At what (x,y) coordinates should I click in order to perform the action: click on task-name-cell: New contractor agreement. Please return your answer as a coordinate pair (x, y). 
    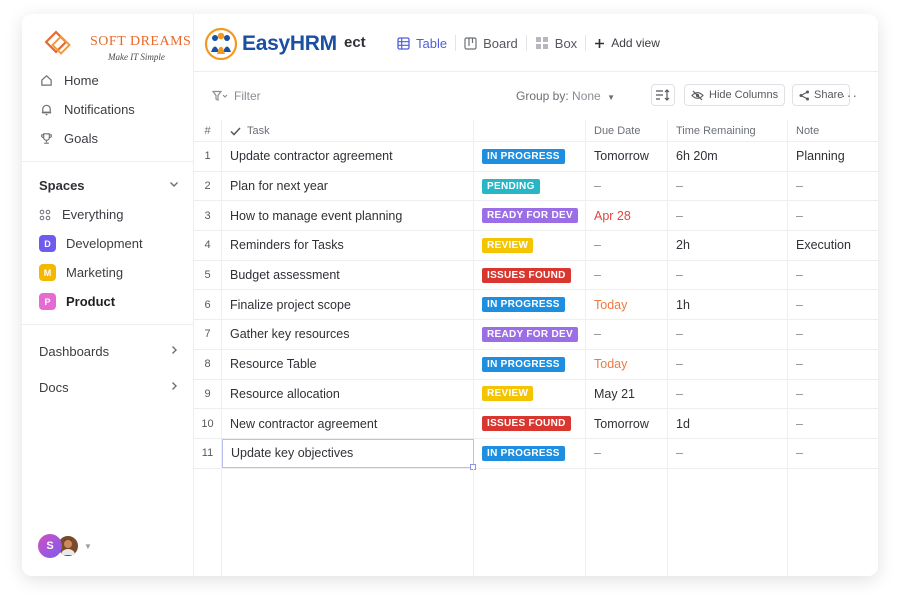
    Looking at the image, I should click on (348, 423).